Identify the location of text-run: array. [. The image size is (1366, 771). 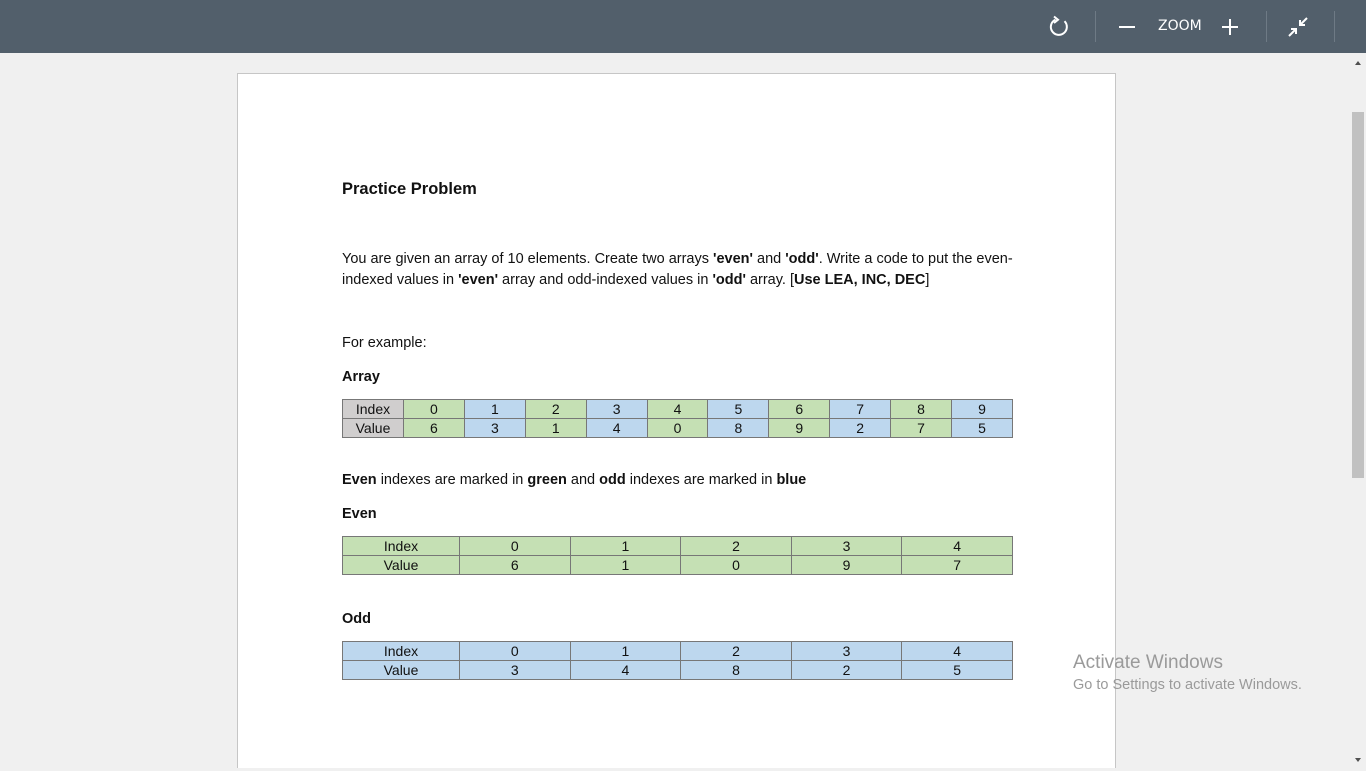
(769, 280).